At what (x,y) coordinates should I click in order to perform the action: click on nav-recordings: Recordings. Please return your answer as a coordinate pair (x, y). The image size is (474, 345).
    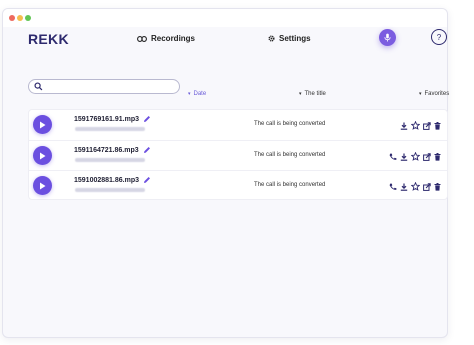
    Looking at the image, I should click on (166, 38).